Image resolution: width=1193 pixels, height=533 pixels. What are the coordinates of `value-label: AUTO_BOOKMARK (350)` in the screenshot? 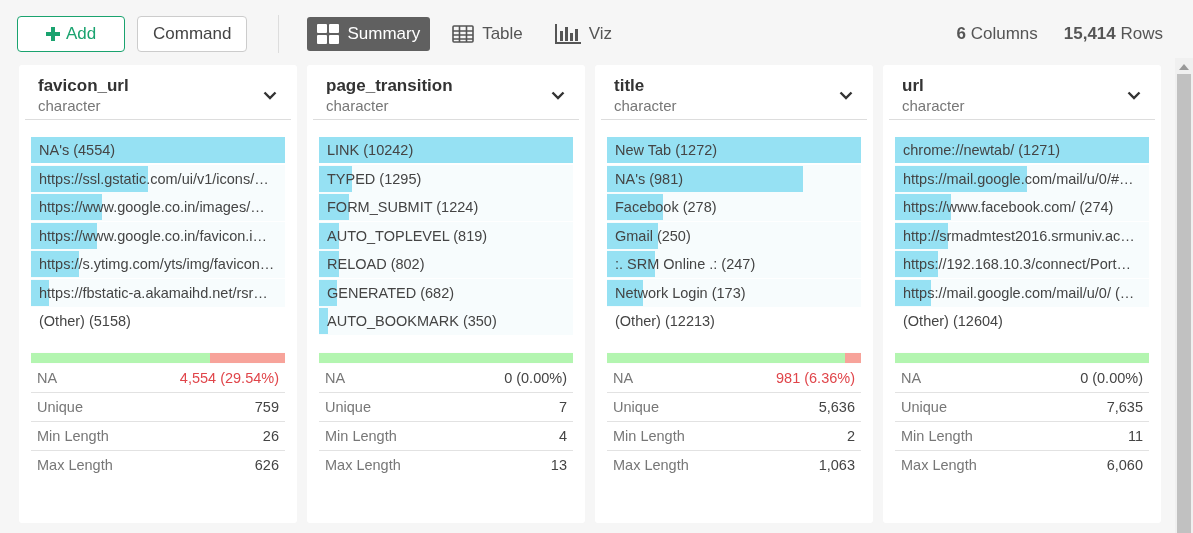 It's located at (411, 321).